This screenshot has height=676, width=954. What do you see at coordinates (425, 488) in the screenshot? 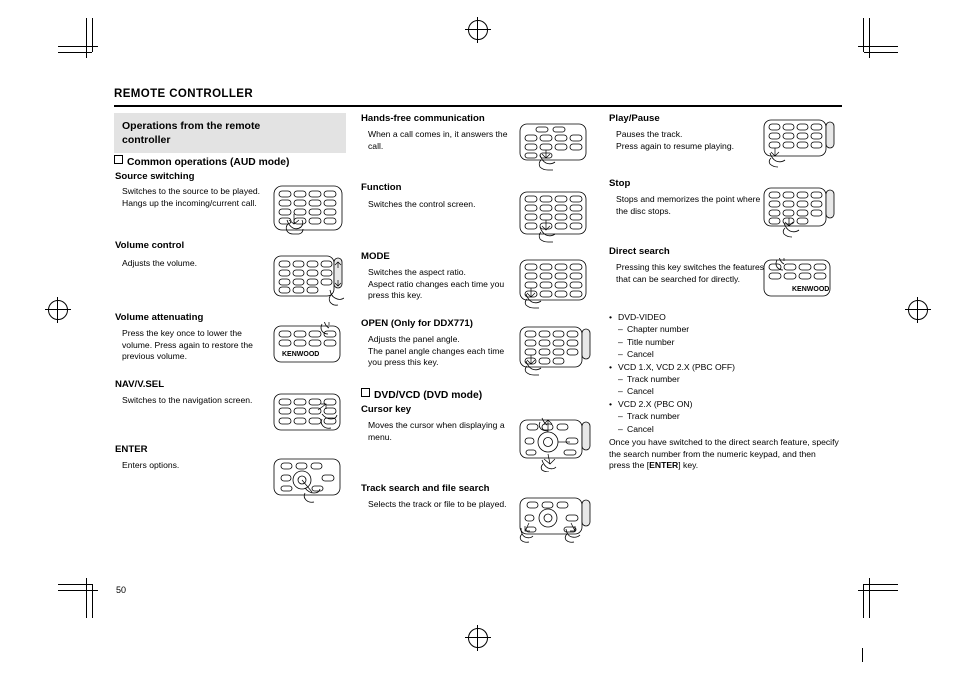
I see `item-track-search-title: Track search and file search` at bounding box center [425, 488].